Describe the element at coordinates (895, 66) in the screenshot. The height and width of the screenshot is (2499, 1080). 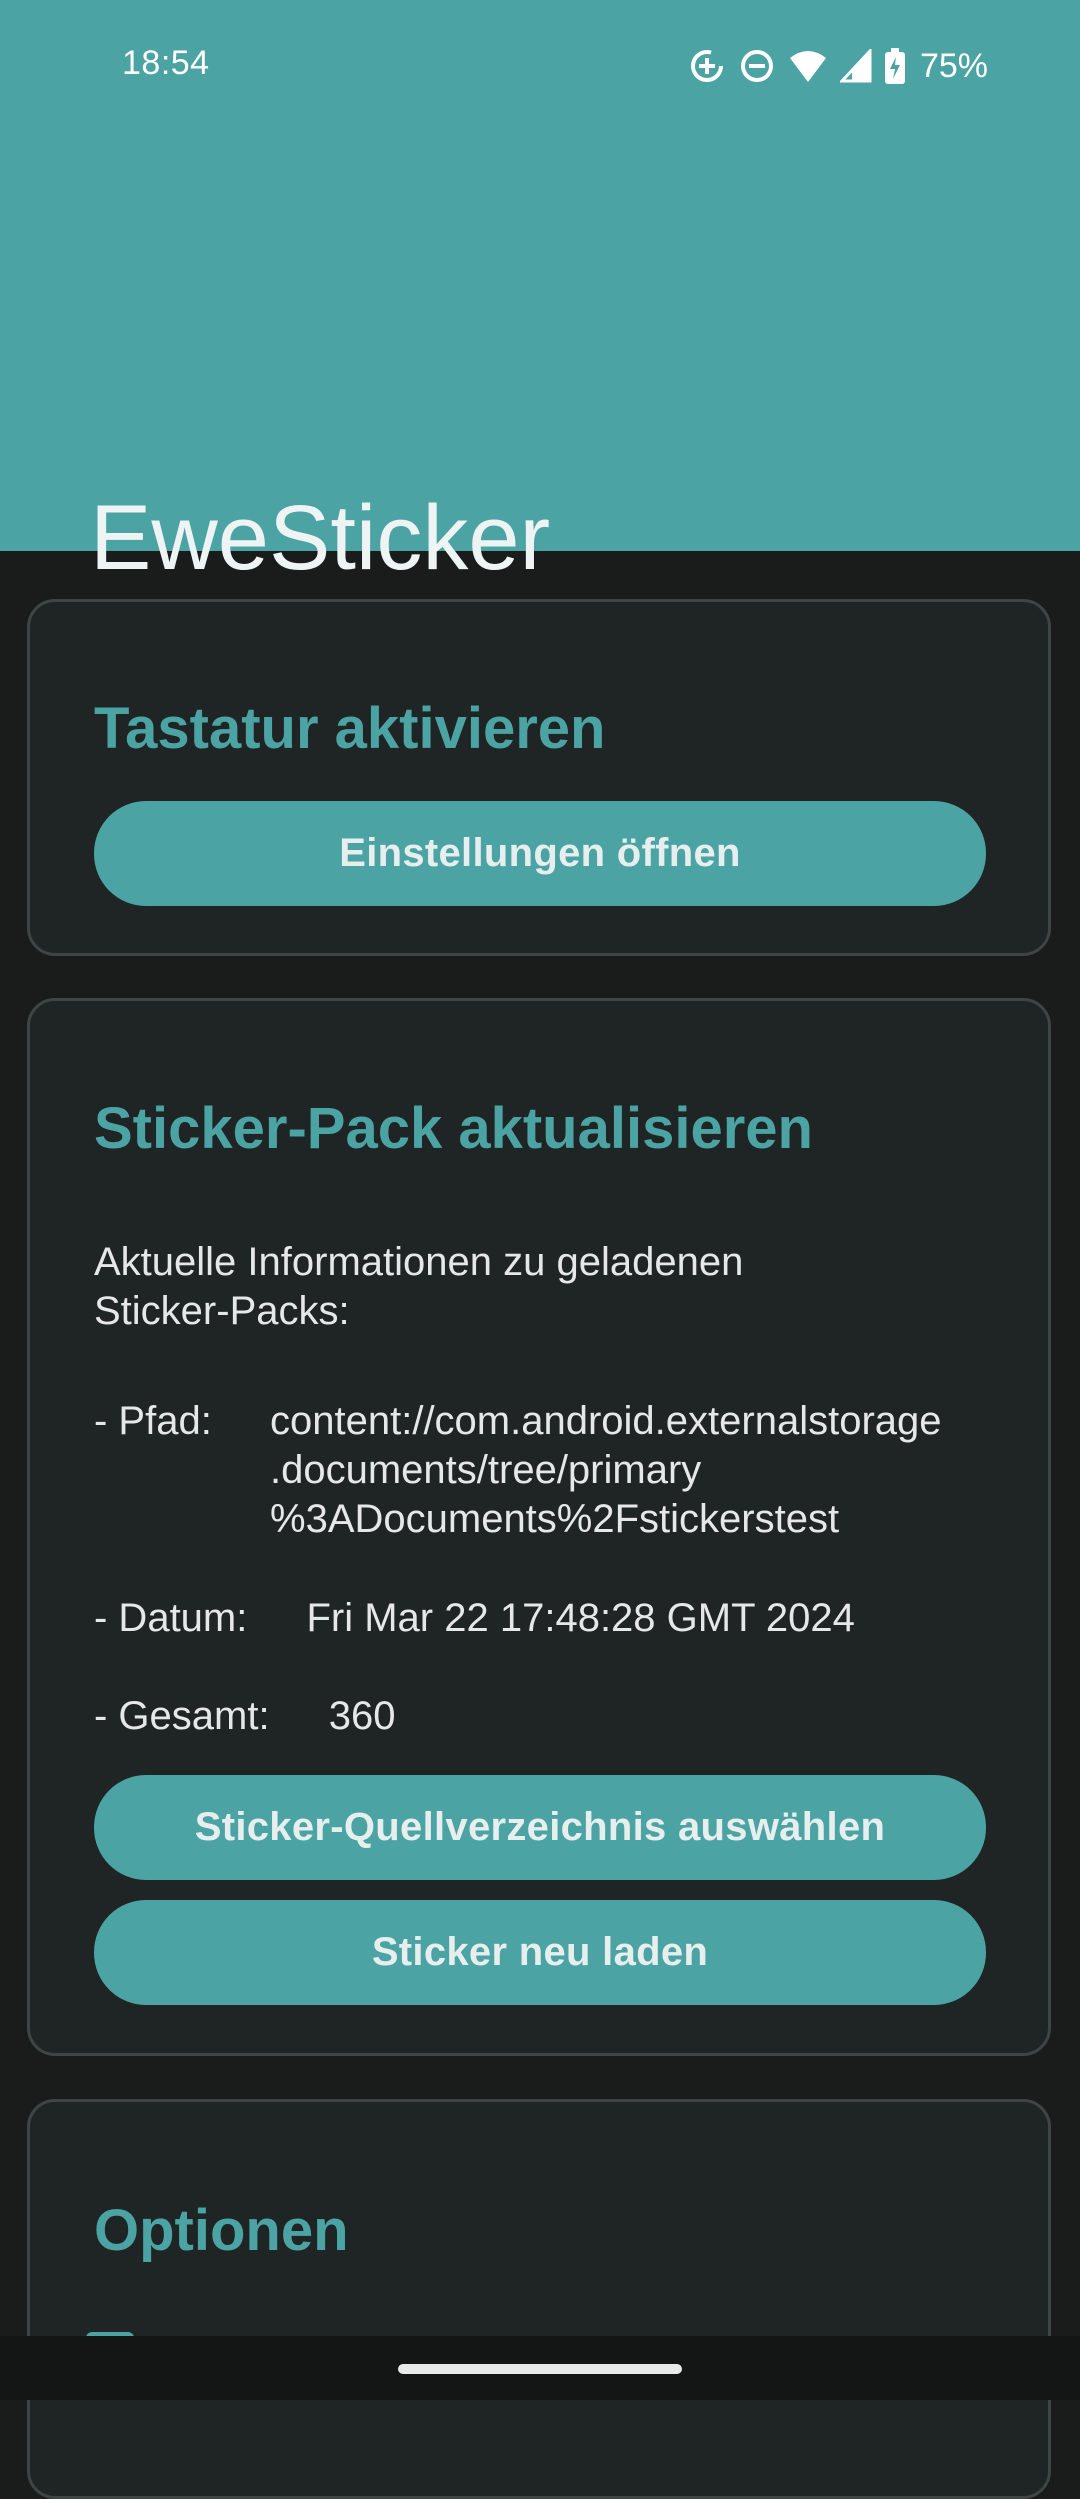
I see `battery-charging-icon` at that location.